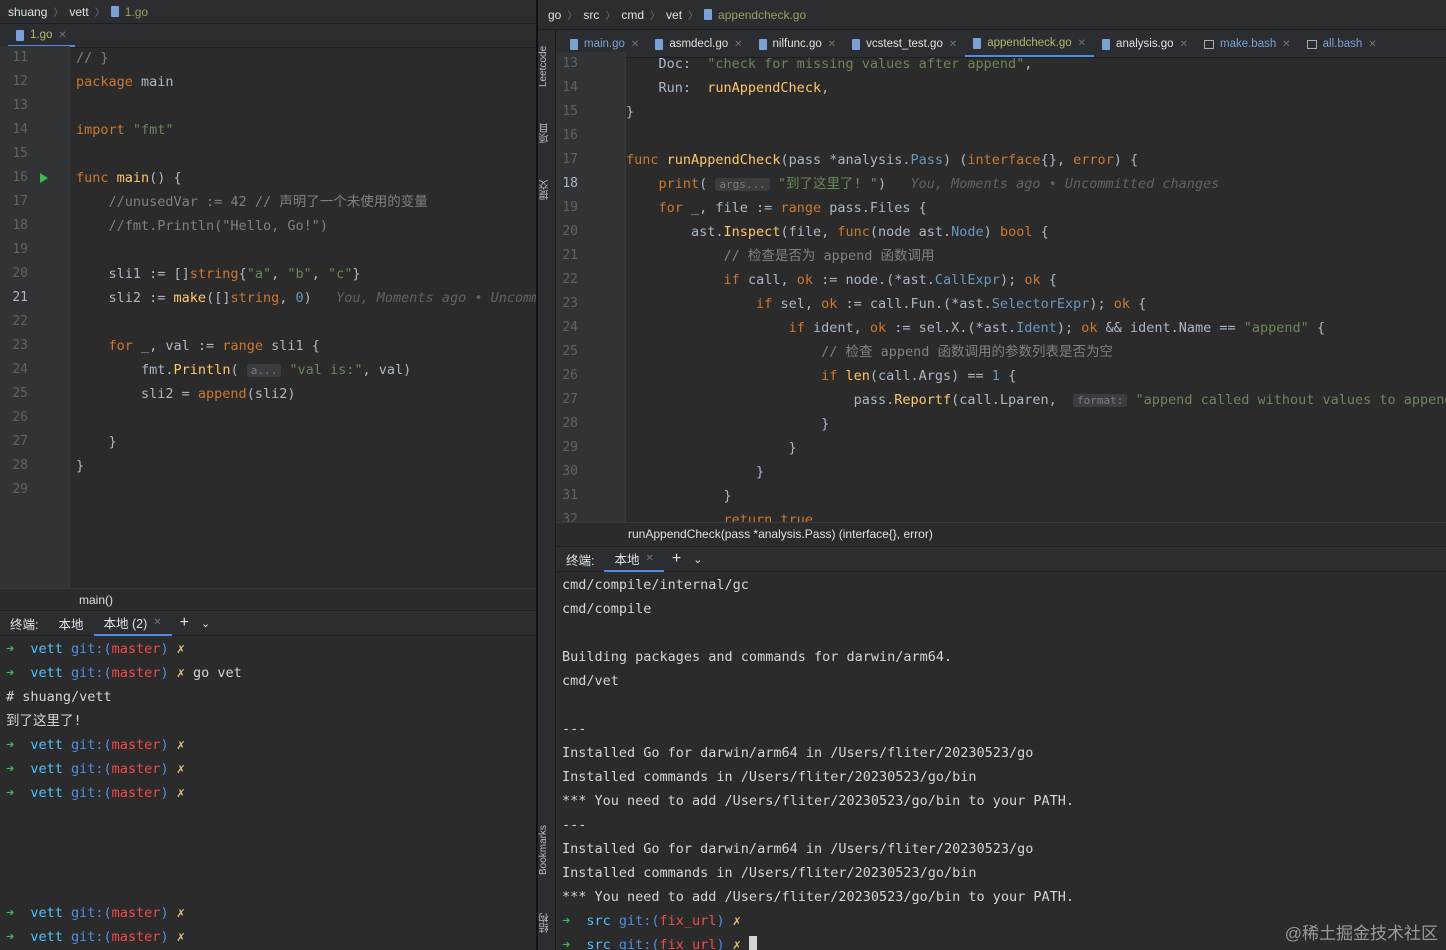 This screenshot has height=950, width=1446. I want to click on code-line: 16 func main() {, so click(268, 178).